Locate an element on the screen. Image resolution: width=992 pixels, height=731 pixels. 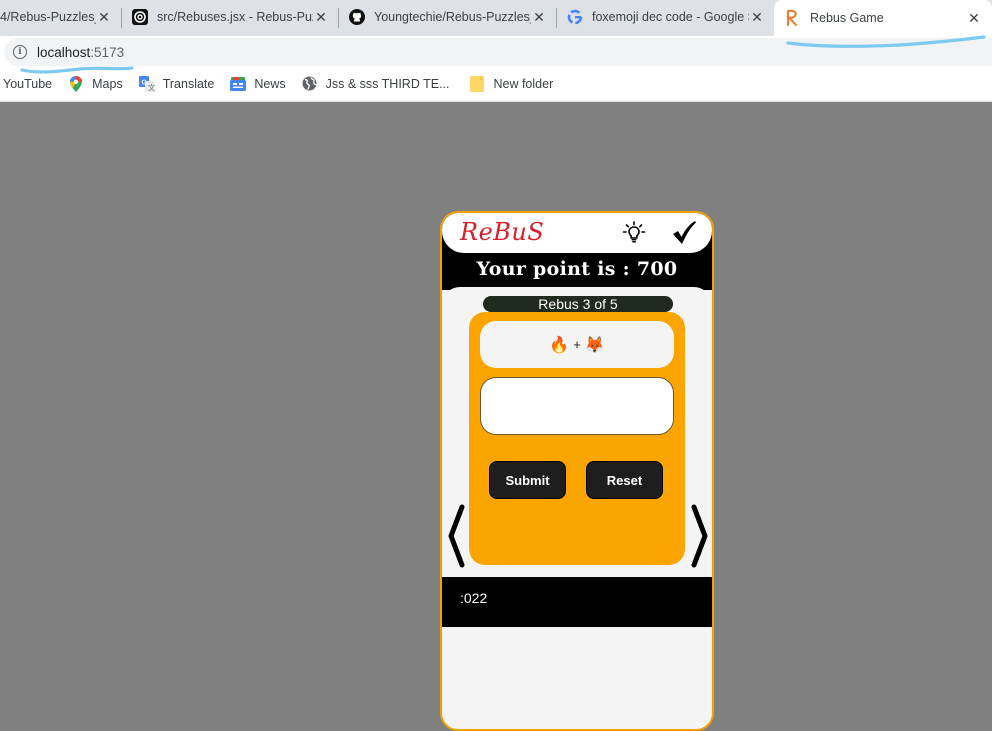
bookmark-new-folder: New folder is located at coordinates (511, 83).